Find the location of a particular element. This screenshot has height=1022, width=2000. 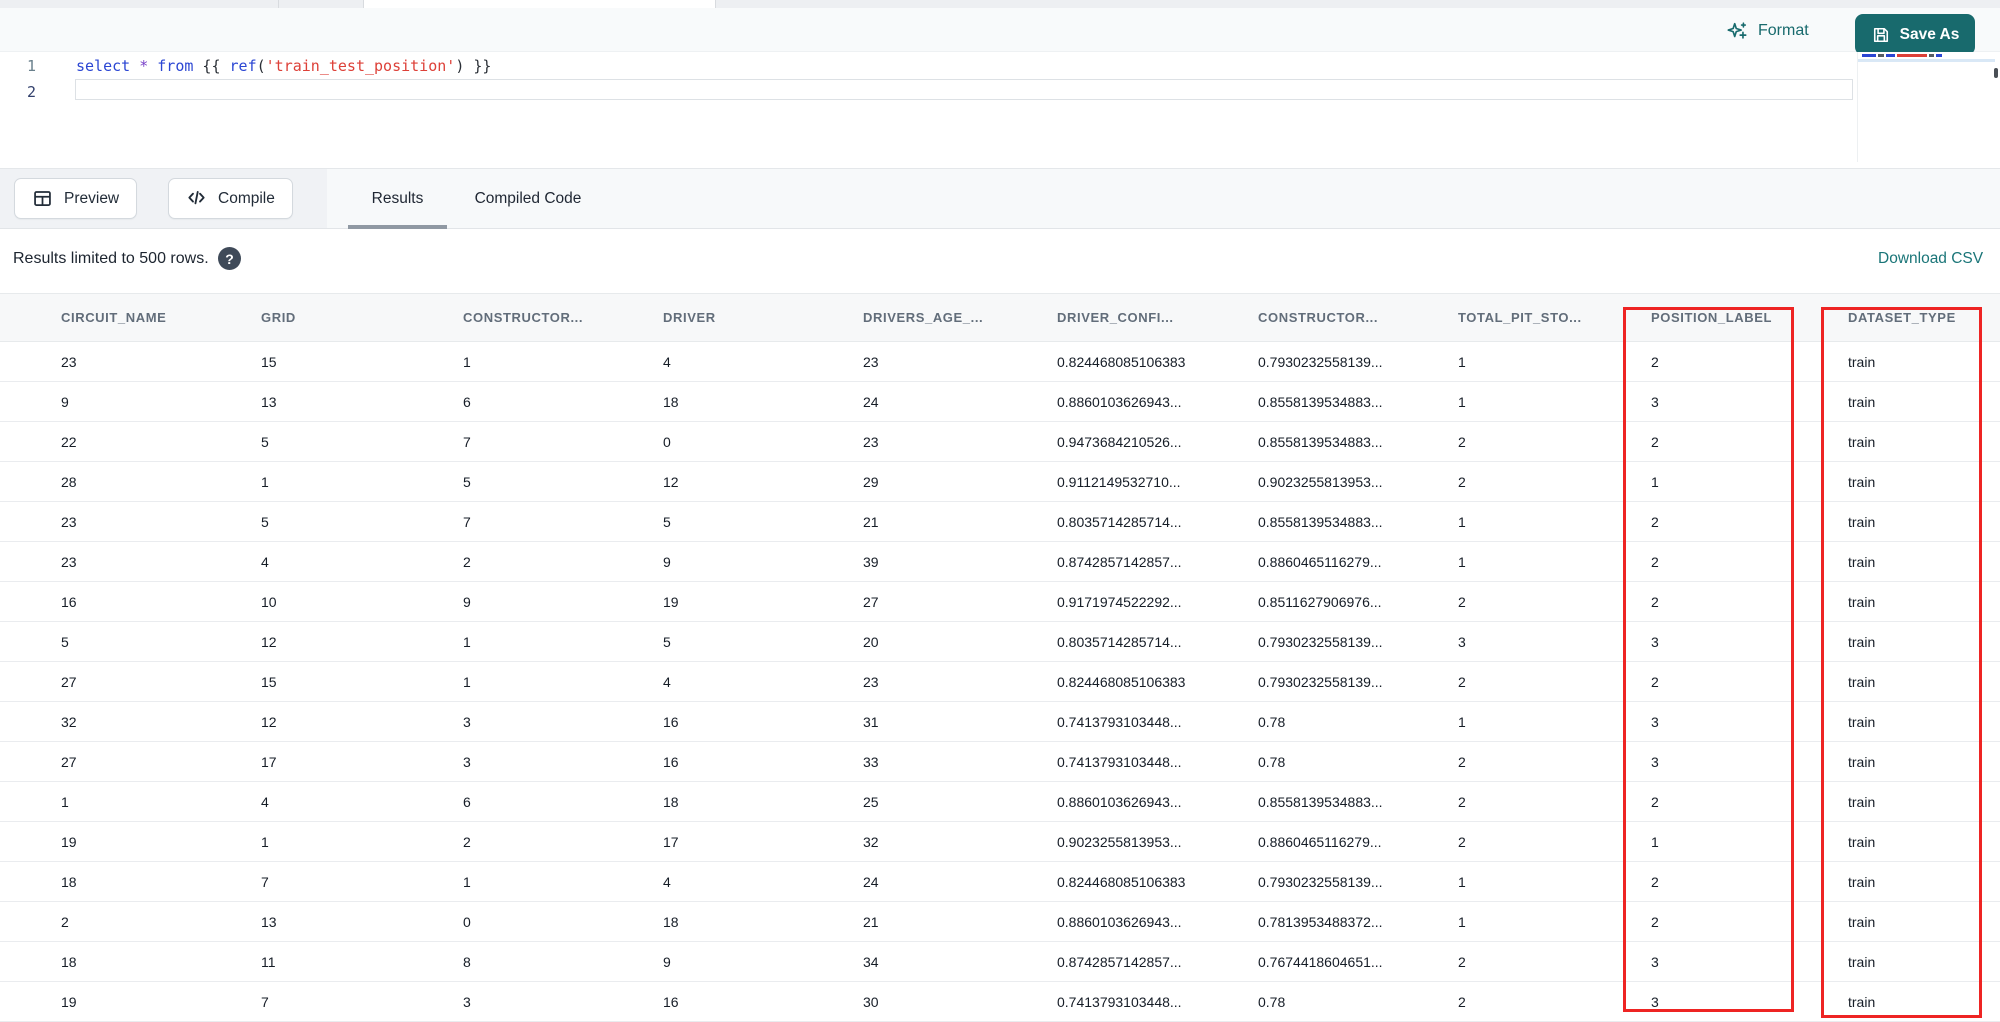

code-token: from is located at coordinates (175, 66).